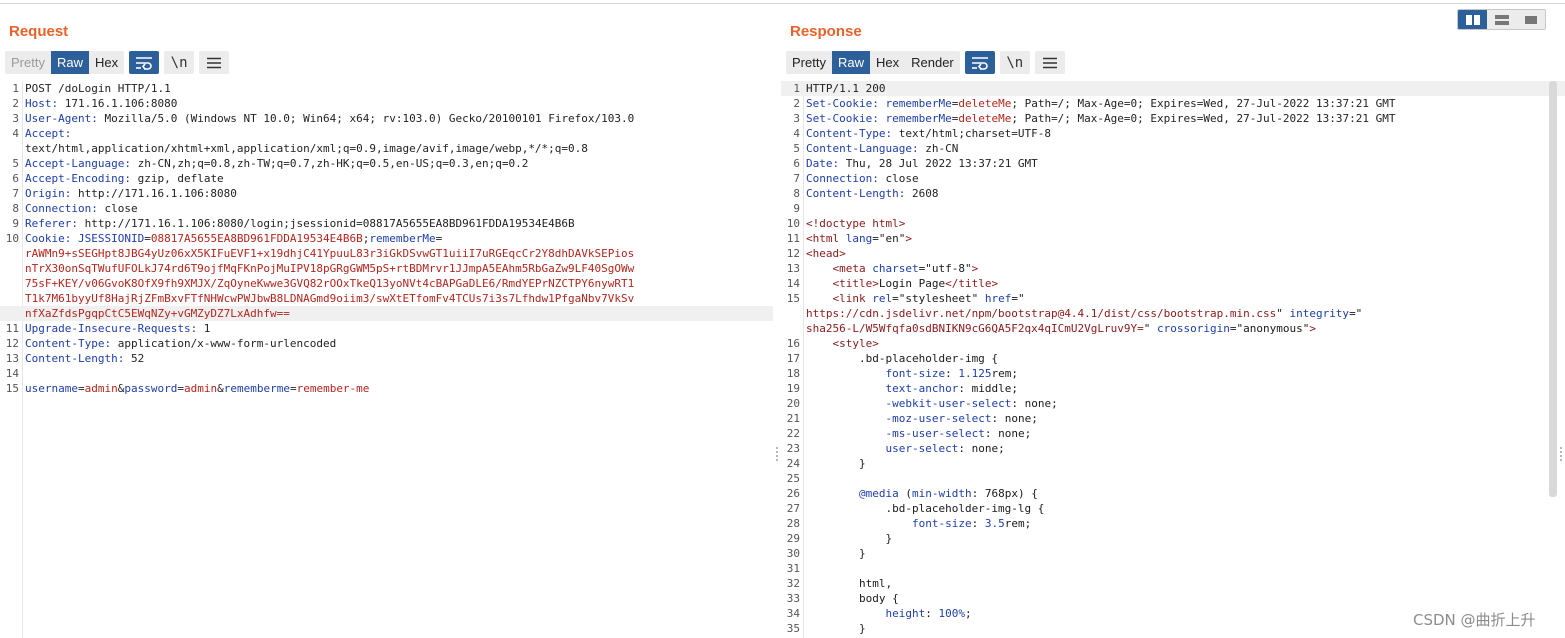 This screenshot has height=638, width=1565. Describe the element at coordinates (78, 163) in the screenshot. I see `header-key: Accept-Language:` at that location.